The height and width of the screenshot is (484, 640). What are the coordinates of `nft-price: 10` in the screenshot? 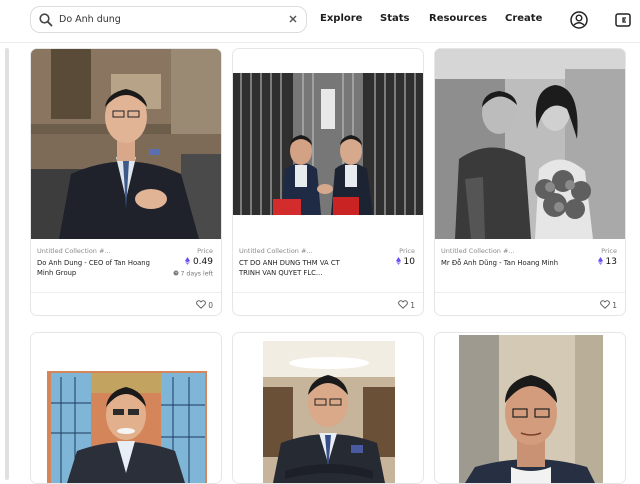 It's located at (405, 262).